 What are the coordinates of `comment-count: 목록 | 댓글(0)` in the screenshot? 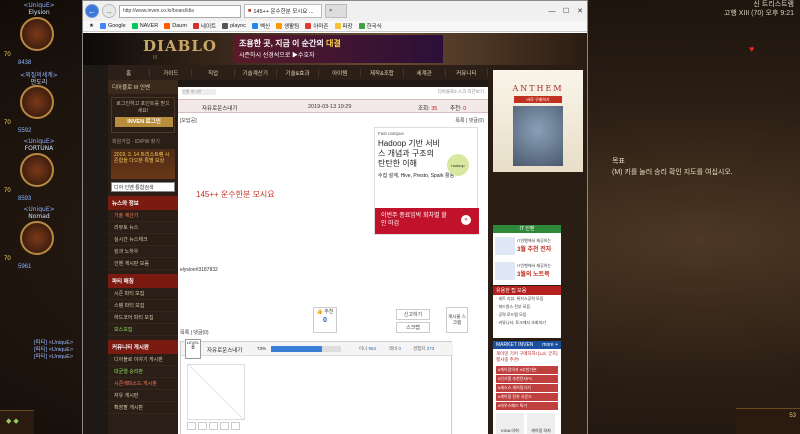 It's located at (194, 332).